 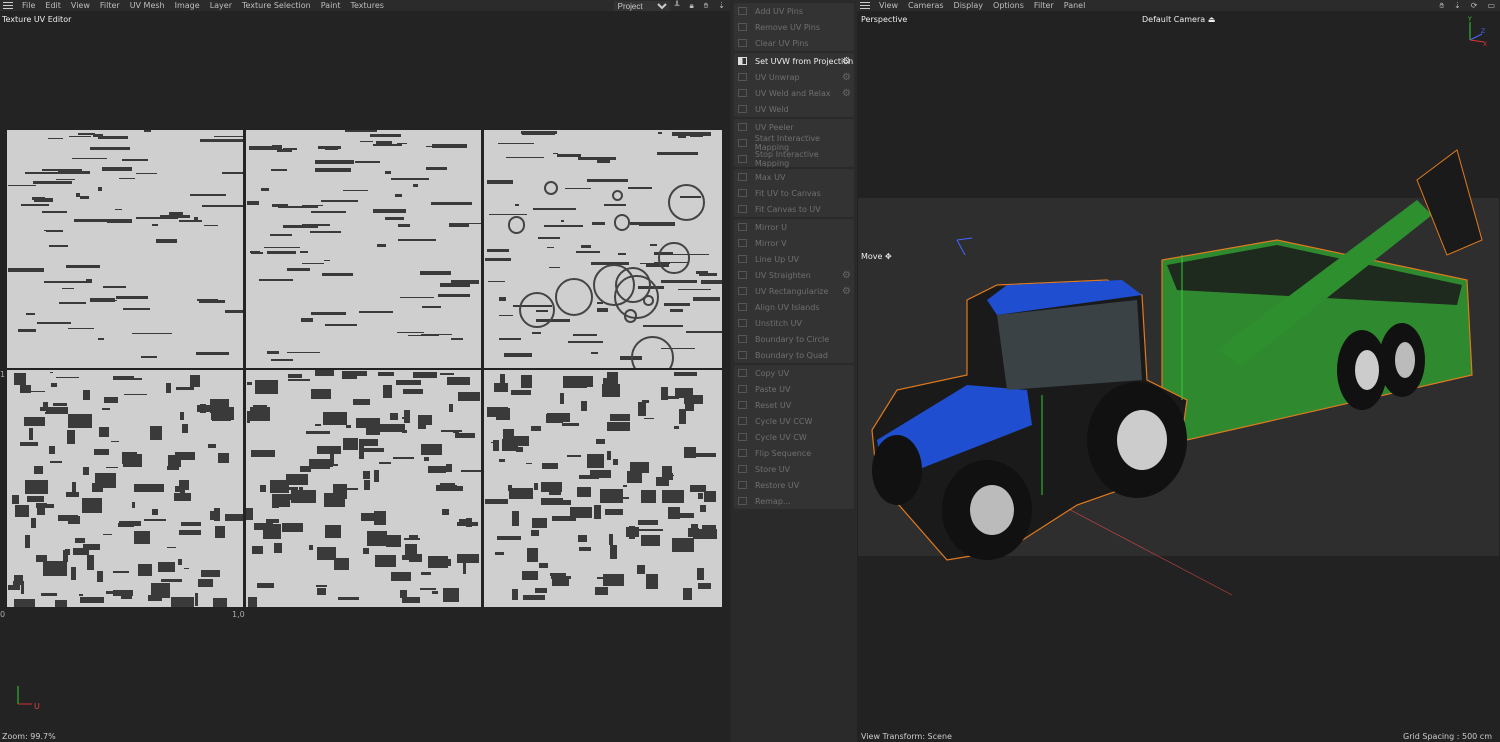 I want to click on command-cycle-uv-cw: Cycle UV CW, so click(x=794, y=437).